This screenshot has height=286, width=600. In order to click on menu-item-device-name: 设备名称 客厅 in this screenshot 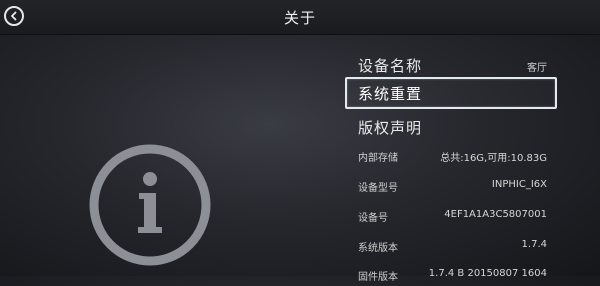, I will do `click(451, 64)`.